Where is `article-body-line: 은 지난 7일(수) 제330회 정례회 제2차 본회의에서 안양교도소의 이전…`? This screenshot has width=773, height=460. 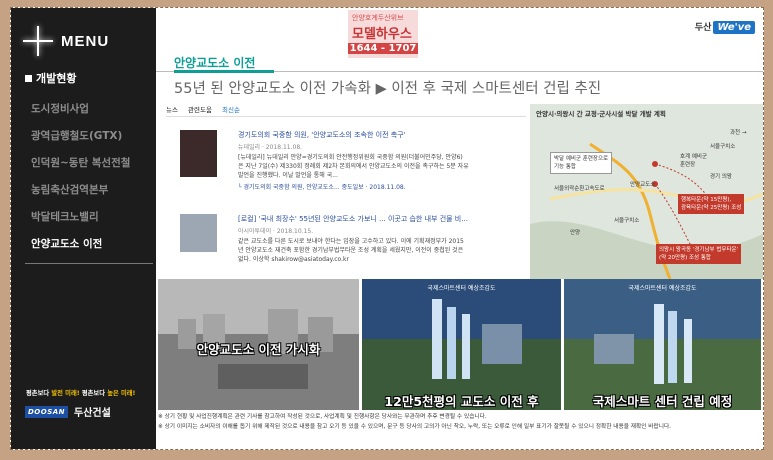 article-body-line: 은 지난 7일(수) 제330회 정례회 제2차 본회의에서 안양교도소의 이전… is located at coordinates (353, 166).